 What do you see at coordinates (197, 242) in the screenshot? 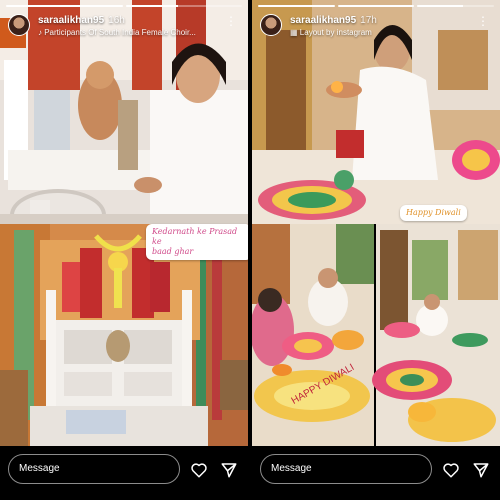
I see `text-sticker: Kedarnath ke Prasad ke baad ghar` at bounding box center [197, 242].